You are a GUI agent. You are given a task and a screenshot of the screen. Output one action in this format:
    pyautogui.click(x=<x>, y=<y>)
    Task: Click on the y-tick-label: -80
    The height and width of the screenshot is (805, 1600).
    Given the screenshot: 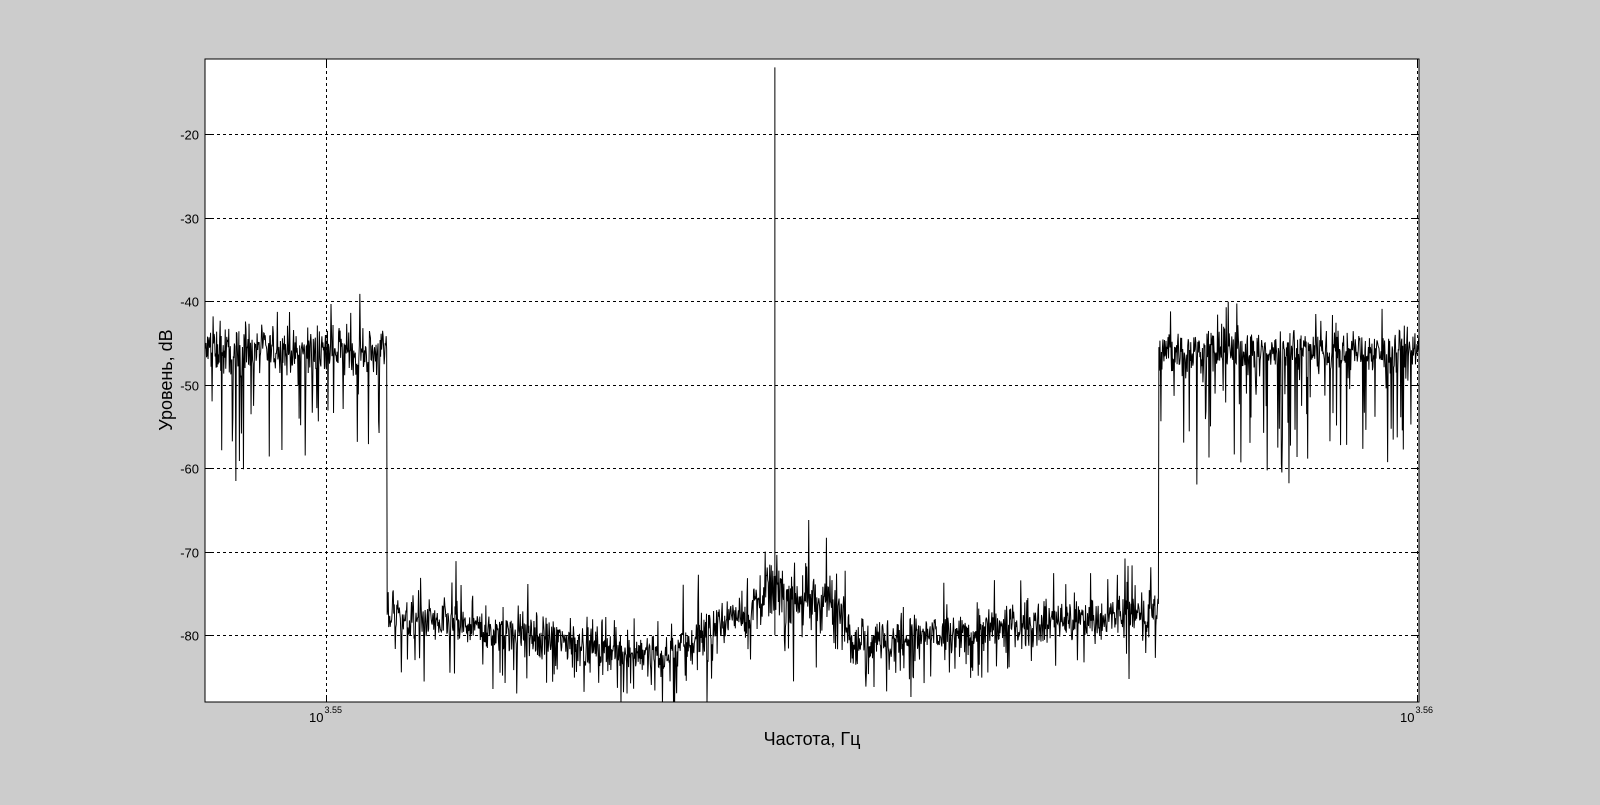 What is the action you would take?
    pyautogui.click(x=189, y=636)
    